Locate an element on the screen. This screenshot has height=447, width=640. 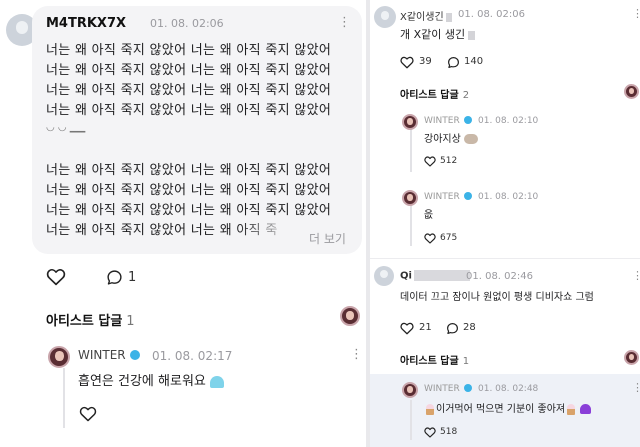
reply-text: 강아지상 is located at coordinates (451, 137).